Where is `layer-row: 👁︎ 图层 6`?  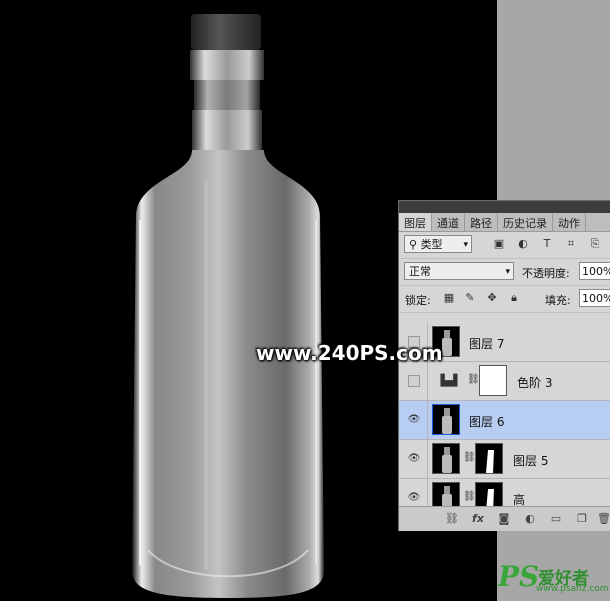 layer-row: 👁︎ 图层 6 is located at coordinates (504, 420).